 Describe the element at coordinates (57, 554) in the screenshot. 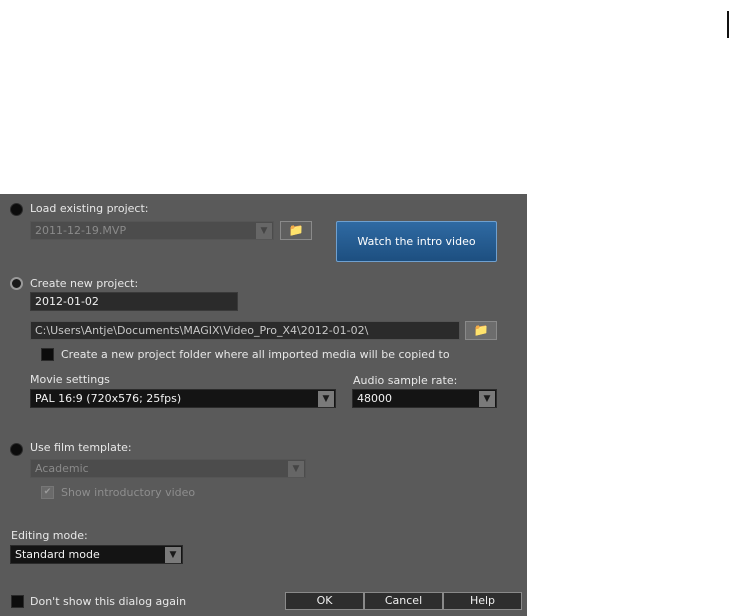

I see `editing-mode-value: Standard mode` at that location.